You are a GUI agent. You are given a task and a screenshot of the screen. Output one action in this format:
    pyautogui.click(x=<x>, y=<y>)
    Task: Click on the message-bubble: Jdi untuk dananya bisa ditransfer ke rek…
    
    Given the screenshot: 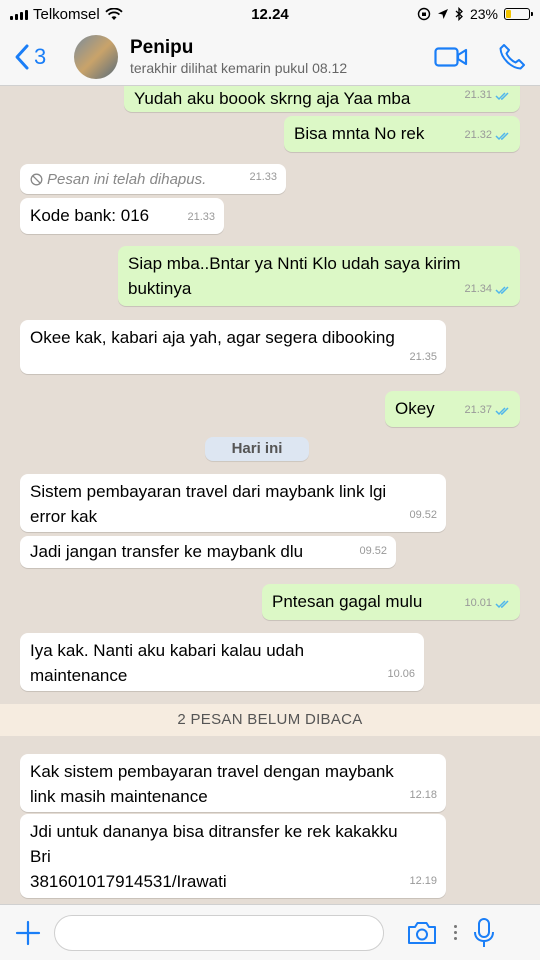 What is the action you would take?
    pyautogui.click(x=233, y=856)
    